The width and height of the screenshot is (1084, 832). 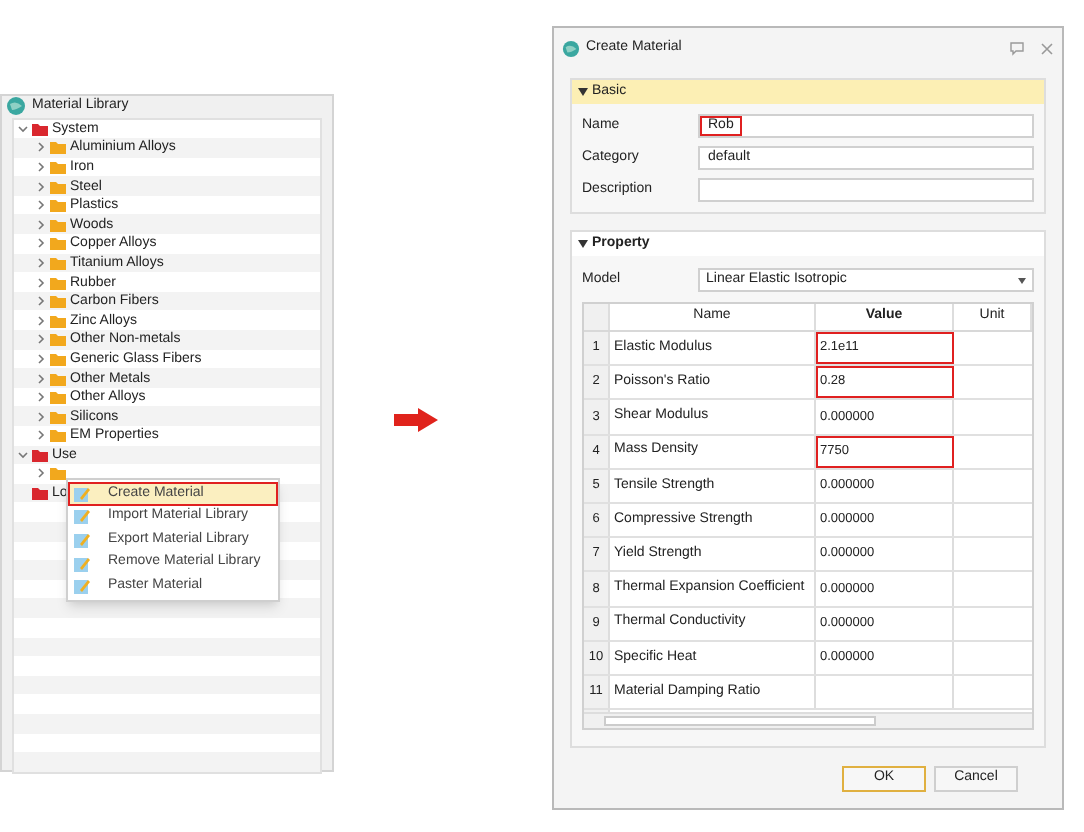 What do you see at coordinates (808, 720) in the screenshot?
I see `horizontal-scrollbar` at bounding box center [808, 720].